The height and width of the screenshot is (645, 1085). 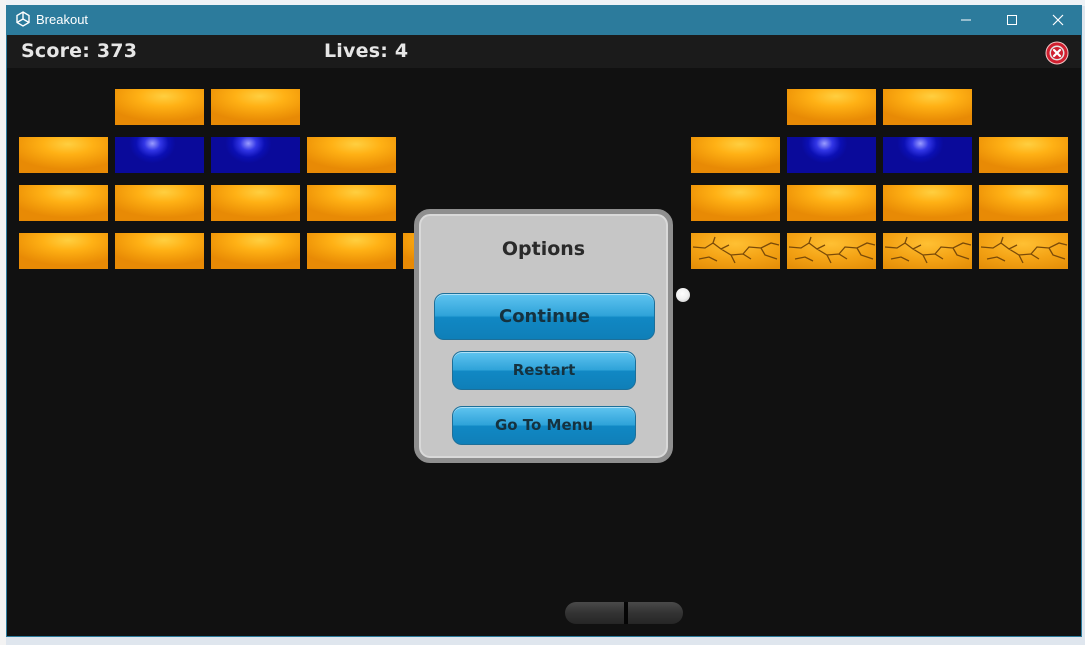 I want to click on continue-button: Continue, so click(x=544, y=316).